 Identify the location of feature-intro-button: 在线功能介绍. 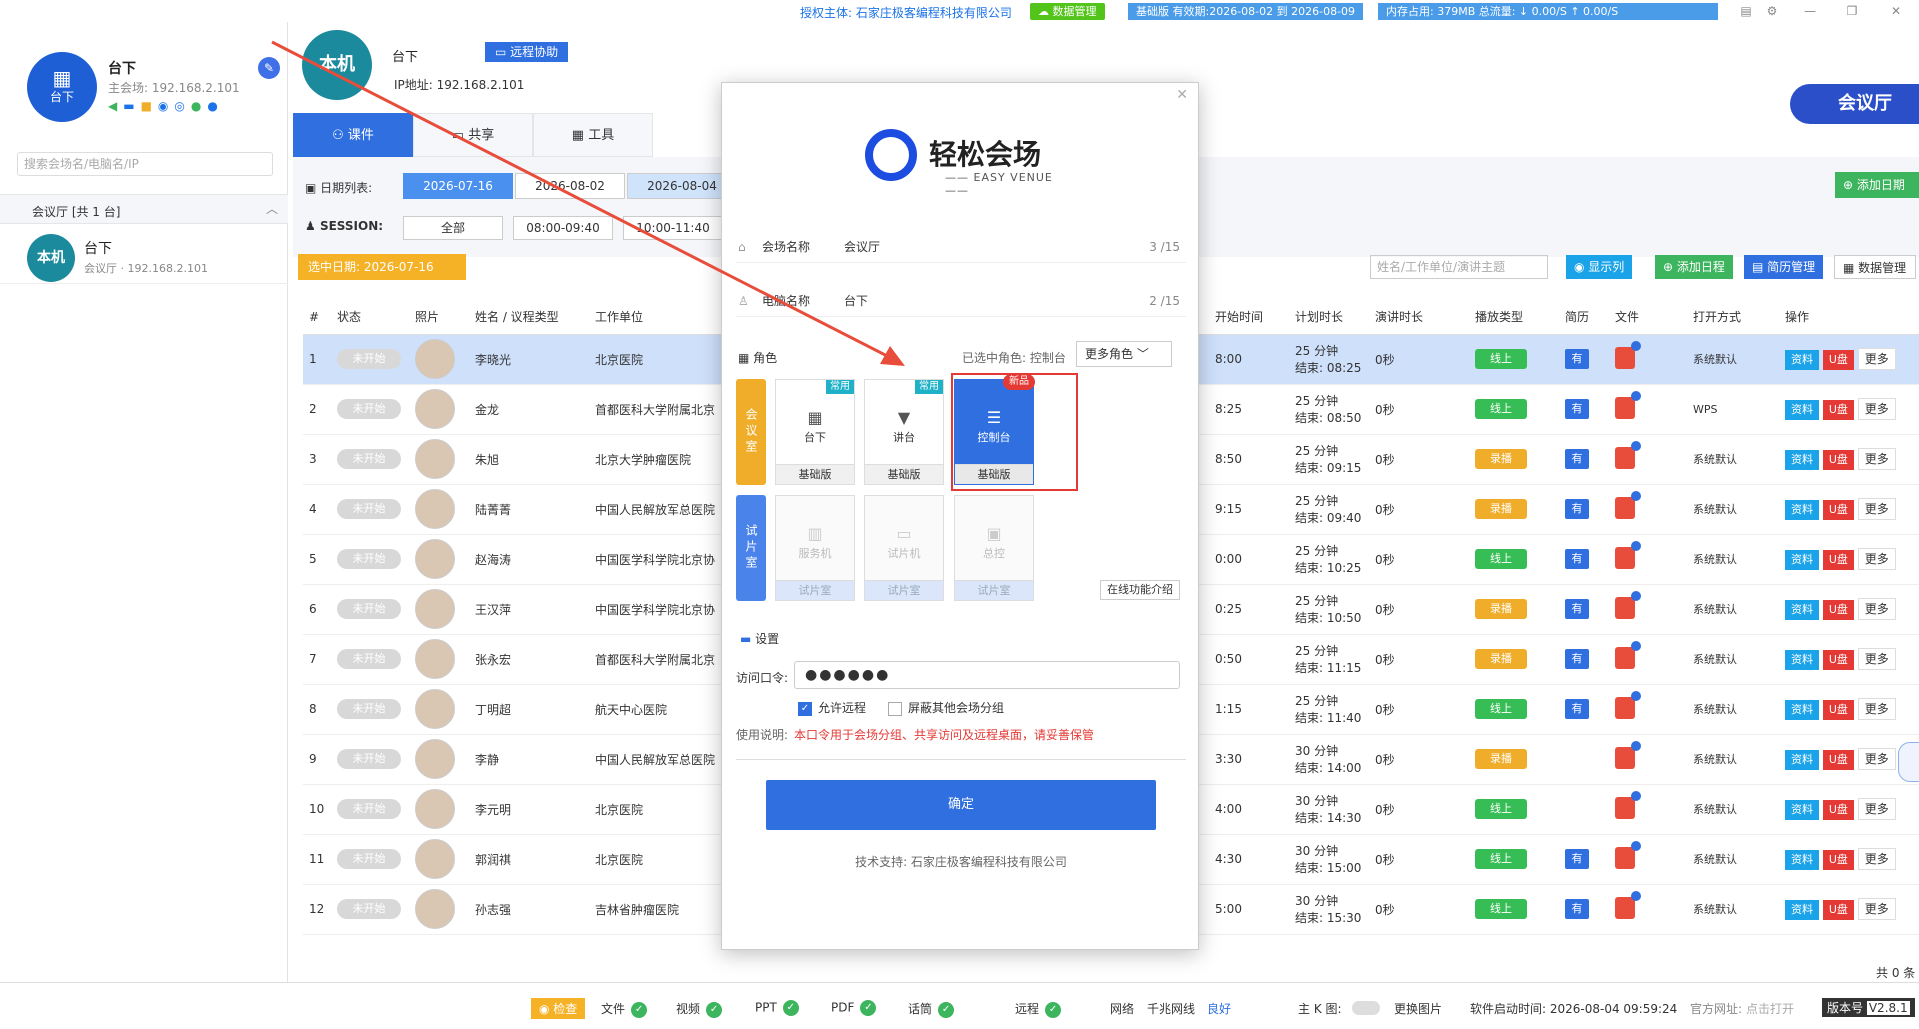
(1140, 590).